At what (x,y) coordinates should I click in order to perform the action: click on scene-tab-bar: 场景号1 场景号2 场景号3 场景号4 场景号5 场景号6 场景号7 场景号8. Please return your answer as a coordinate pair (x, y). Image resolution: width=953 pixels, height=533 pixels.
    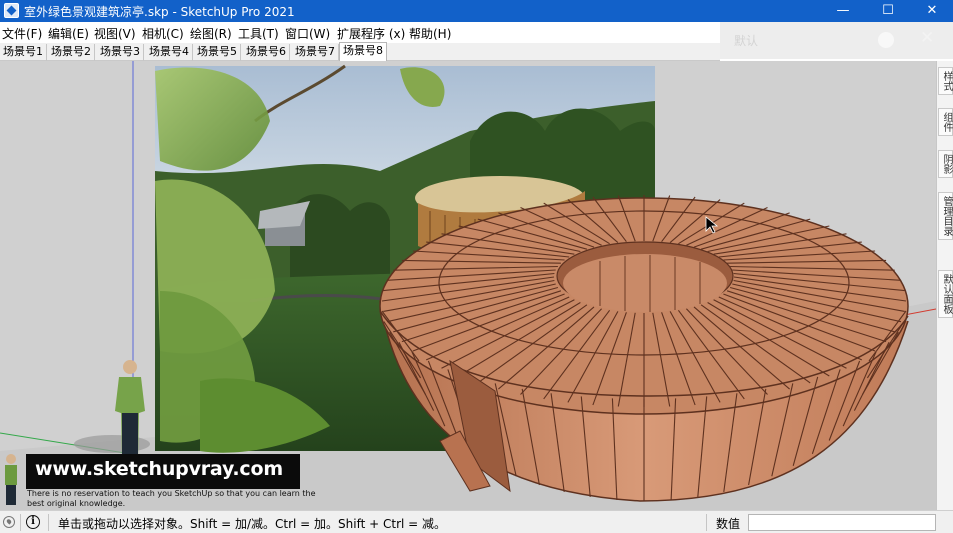
    Looking at the image, I should click on (360, 52).